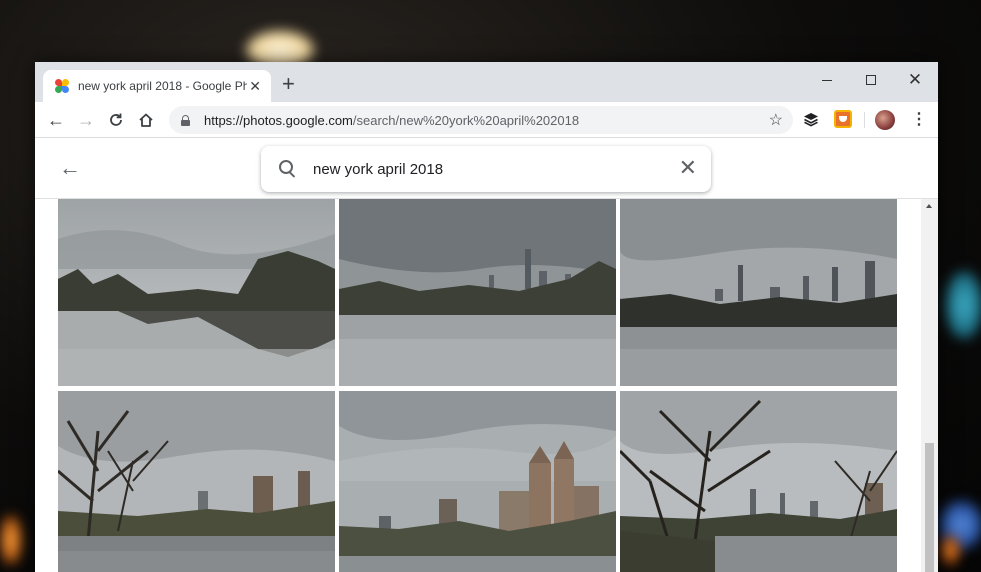 Image resolution: width=981 pixels, height=572 pixels. I want to click on lock-icon, so click(185, 120).